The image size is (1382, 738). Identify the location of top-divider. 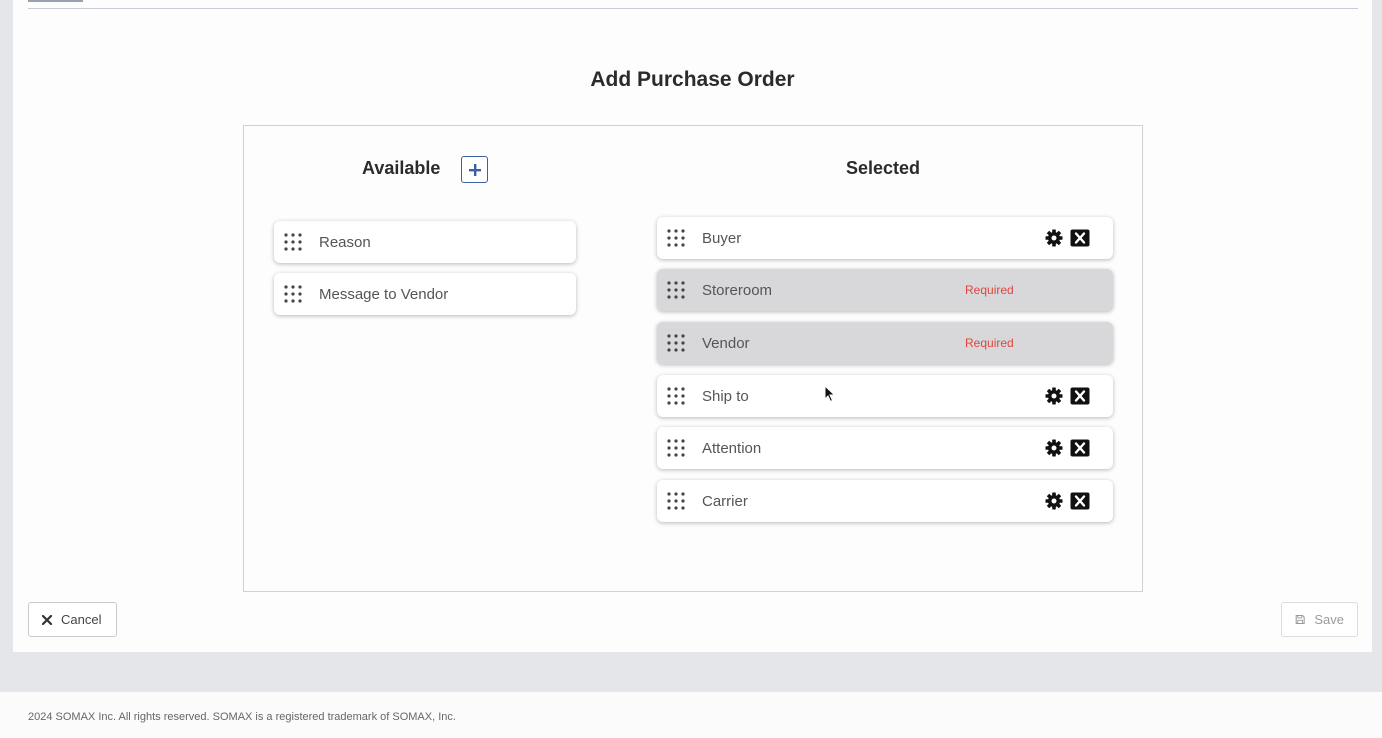
(693, 8).